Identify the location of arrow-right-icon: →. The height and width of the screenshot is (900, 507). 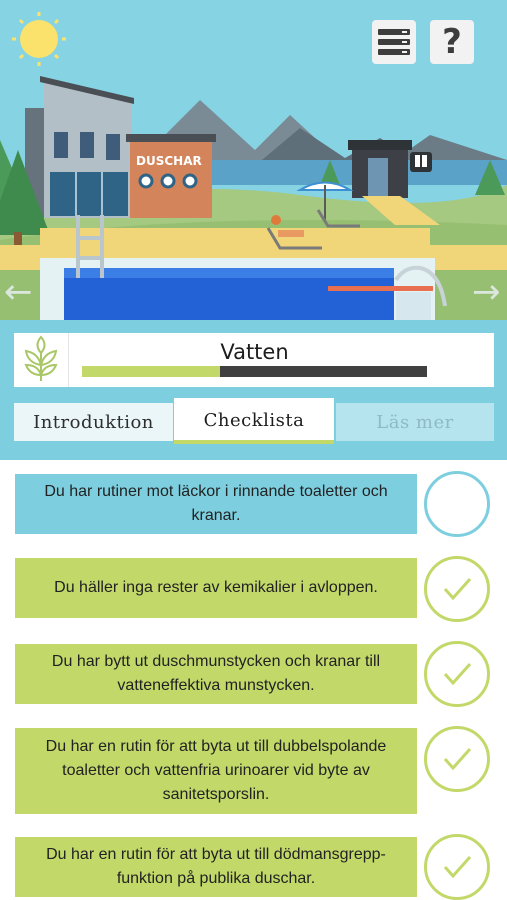
(486, 292).